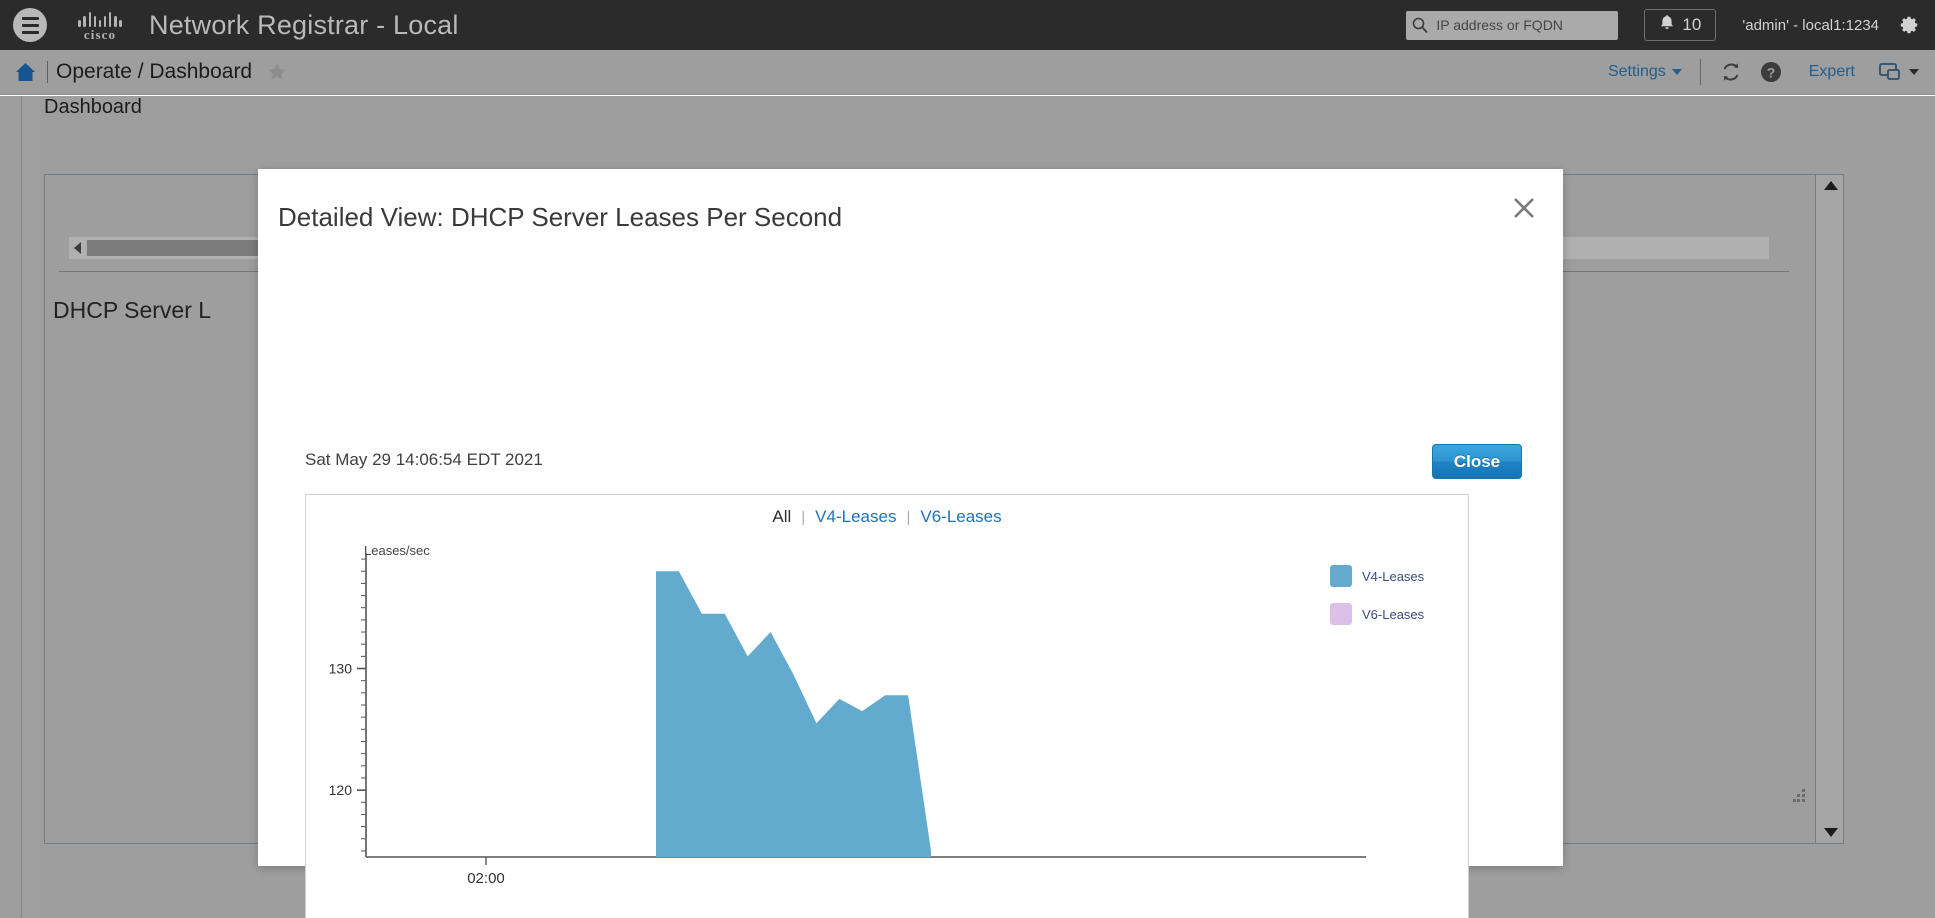 The image size is (1935, 918). What do you see at coordinates (1393, 614) in the screenshot?
I see `legend-label-v6: V6-Leases` at bounding box center [1393, 614].